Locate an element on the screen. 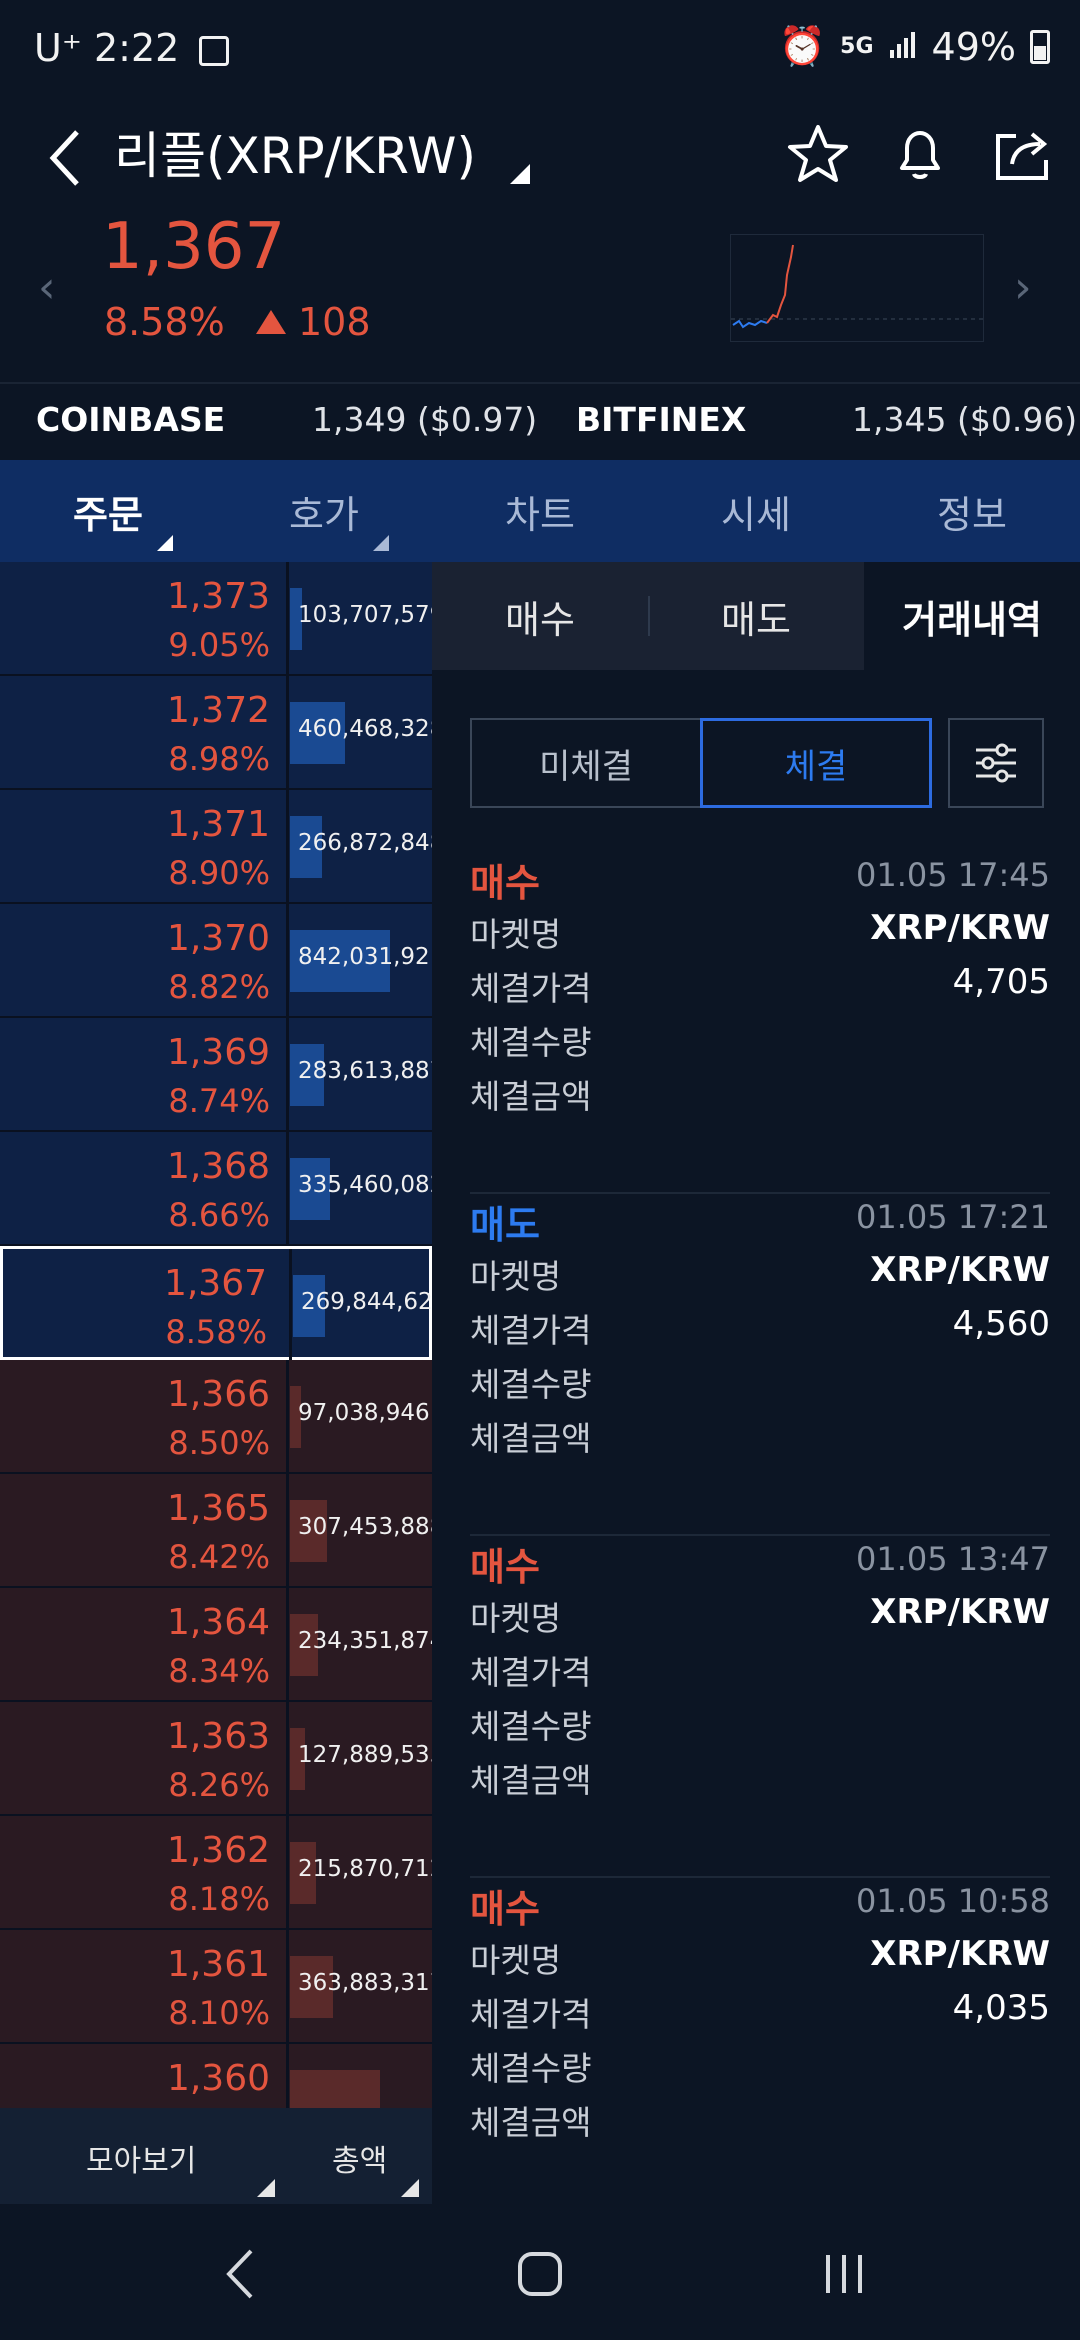  back-icon is located at coordinates (64, 158).